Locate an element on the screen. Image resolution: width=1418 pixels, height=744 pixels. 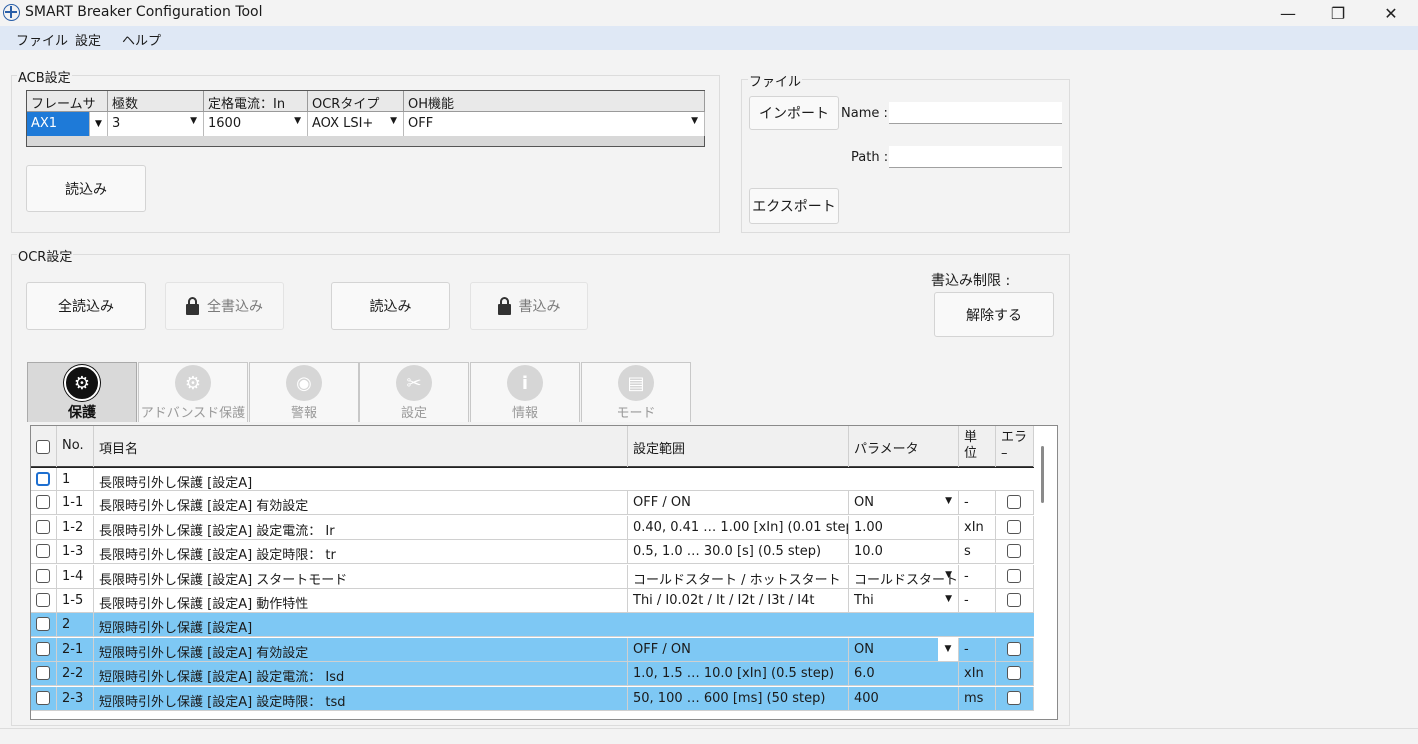
row-unit: xIn is located at coordinates (977, 527).